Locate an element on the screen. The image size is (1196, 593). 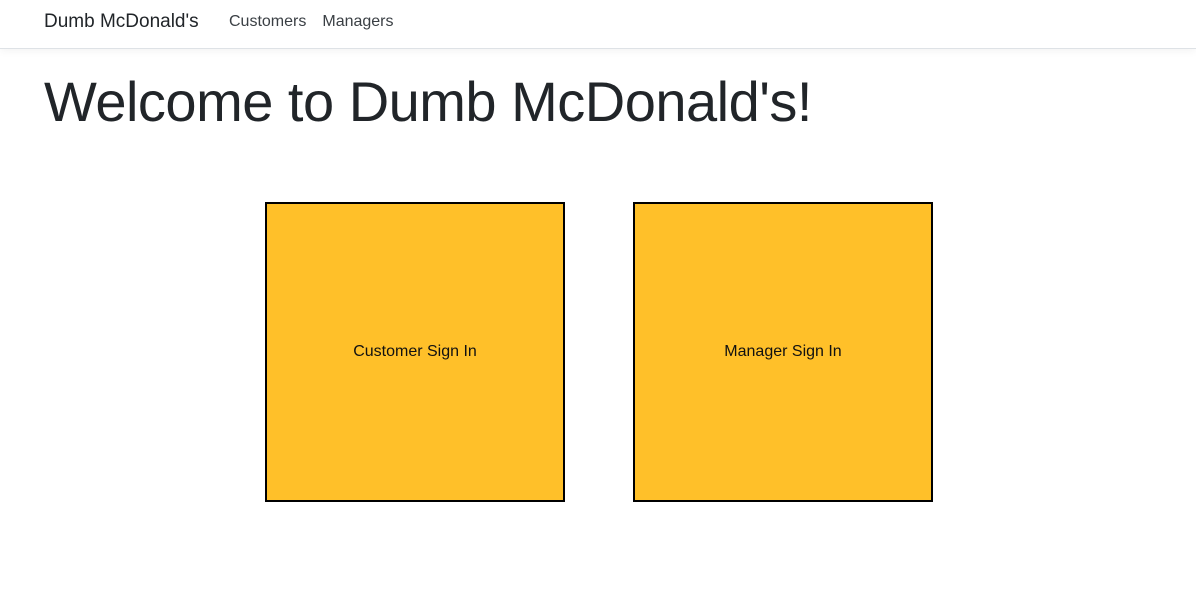
customer-sign-in-label: Customer Sign In is located at coordinates (415, 351).